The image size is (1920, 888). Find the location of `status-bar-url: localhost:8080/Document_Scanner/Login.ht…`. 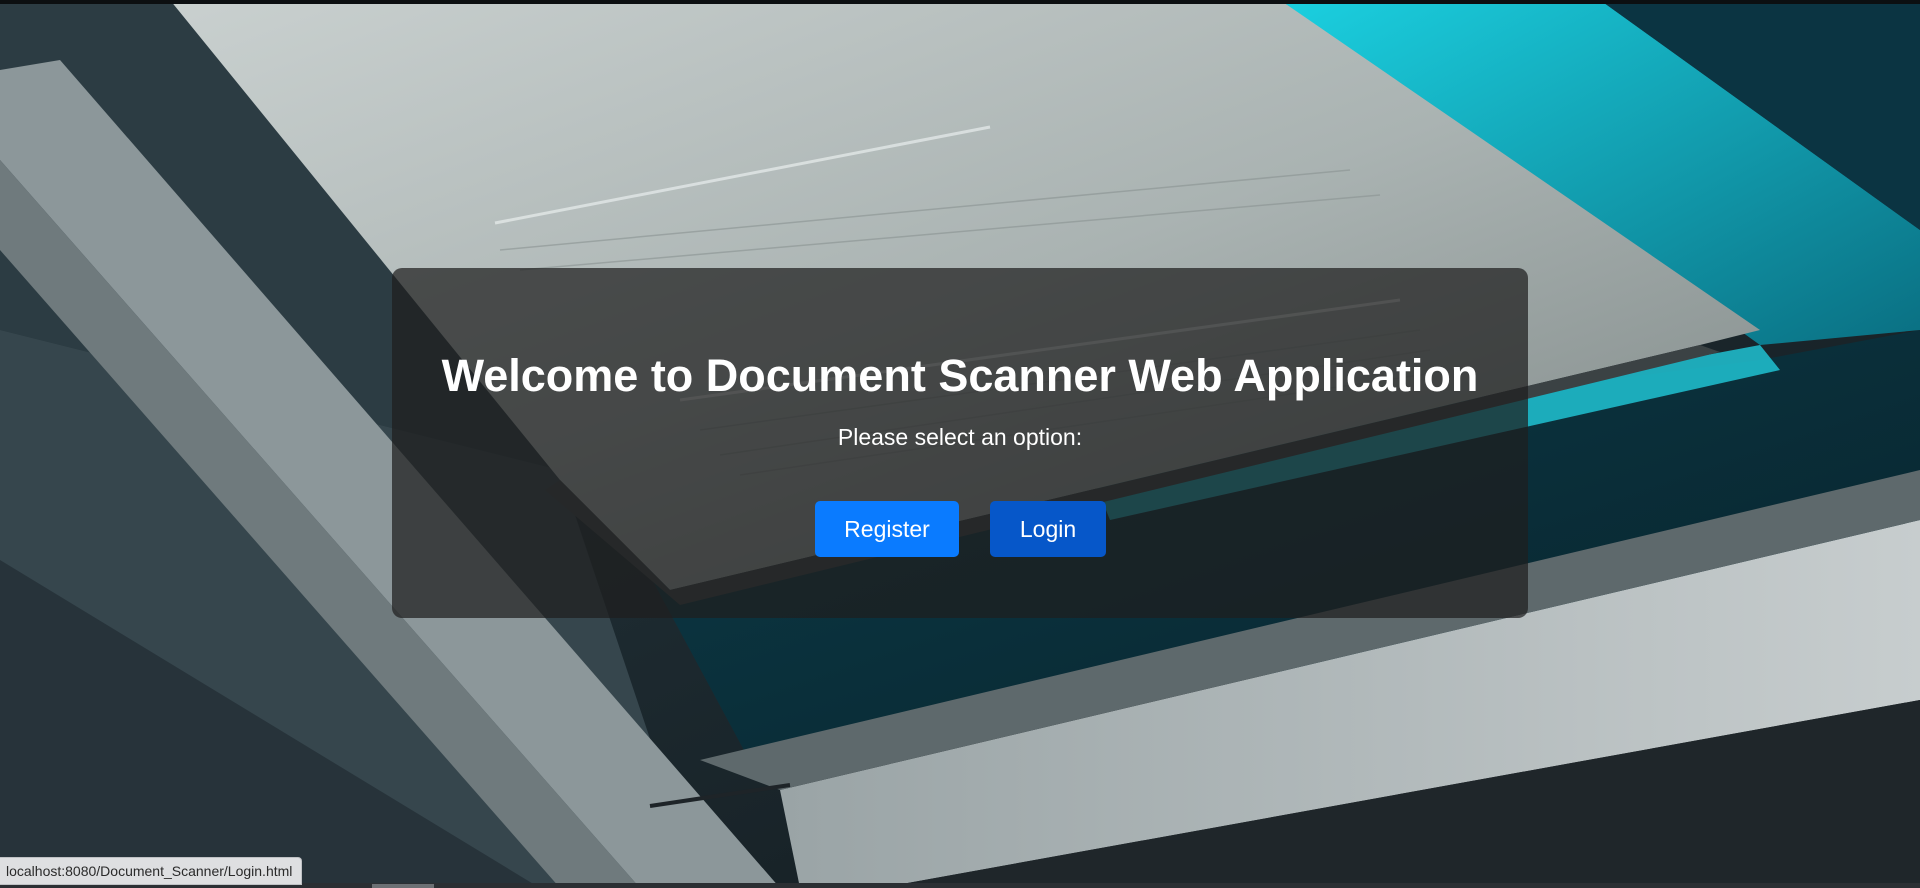

status-bar-url: localhost:8080/Document_Scanner/Login.ht… is located at coordinates (151, 871).